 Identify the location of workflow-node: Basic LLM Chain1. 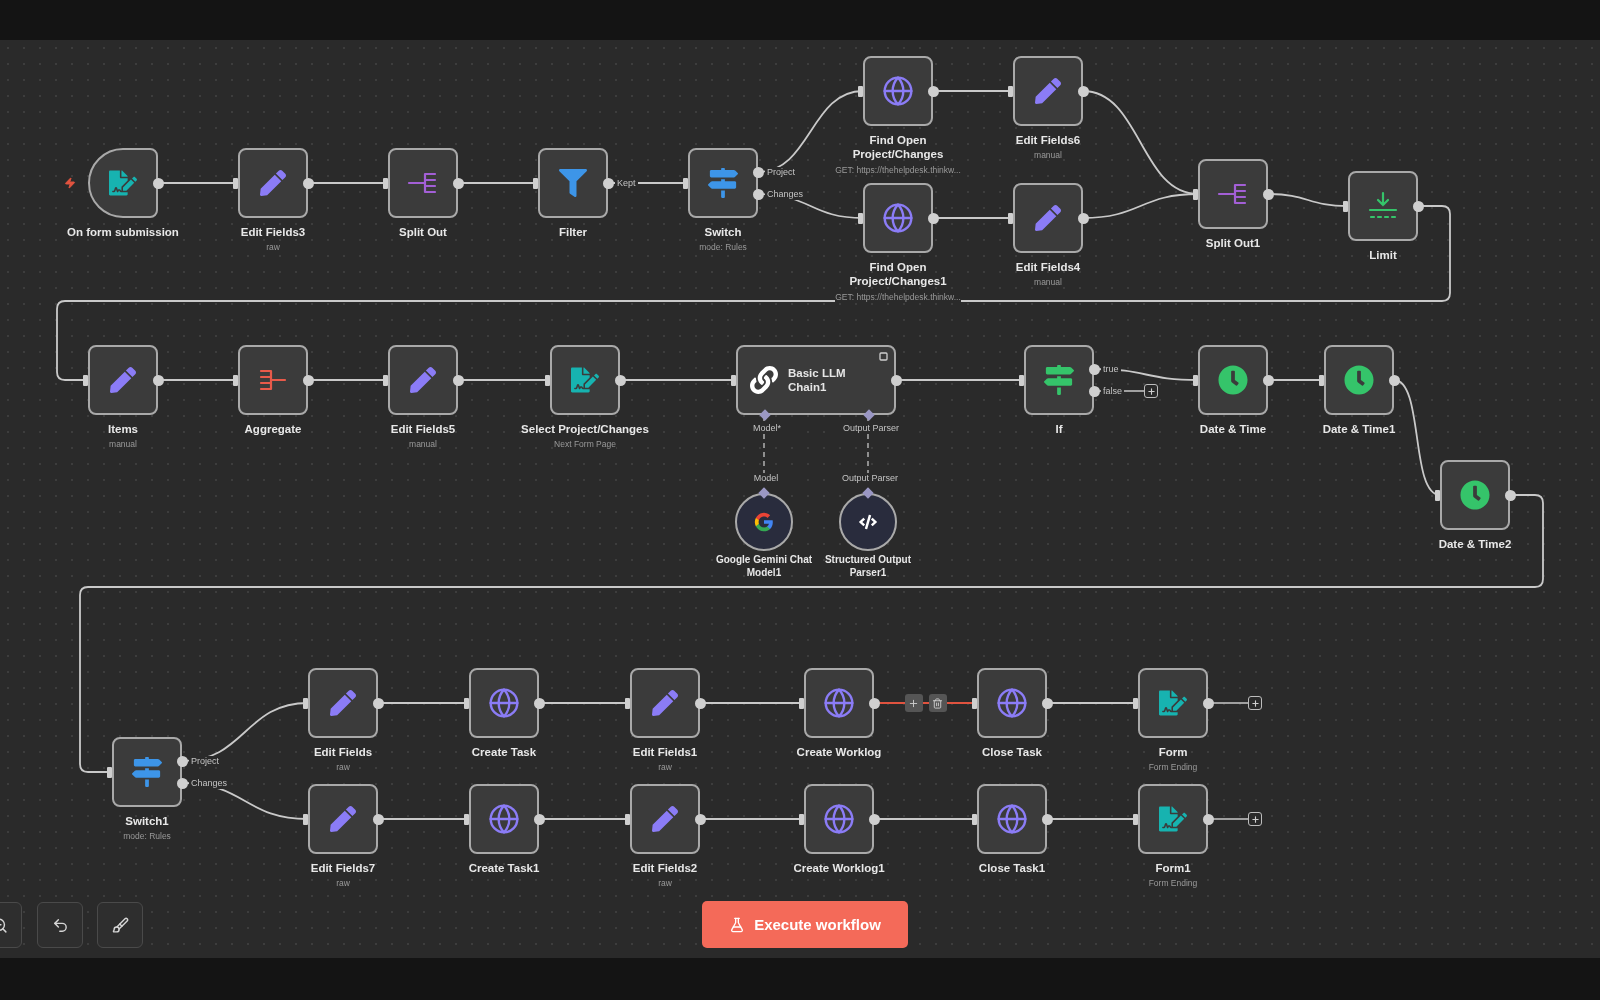
(816, 380).